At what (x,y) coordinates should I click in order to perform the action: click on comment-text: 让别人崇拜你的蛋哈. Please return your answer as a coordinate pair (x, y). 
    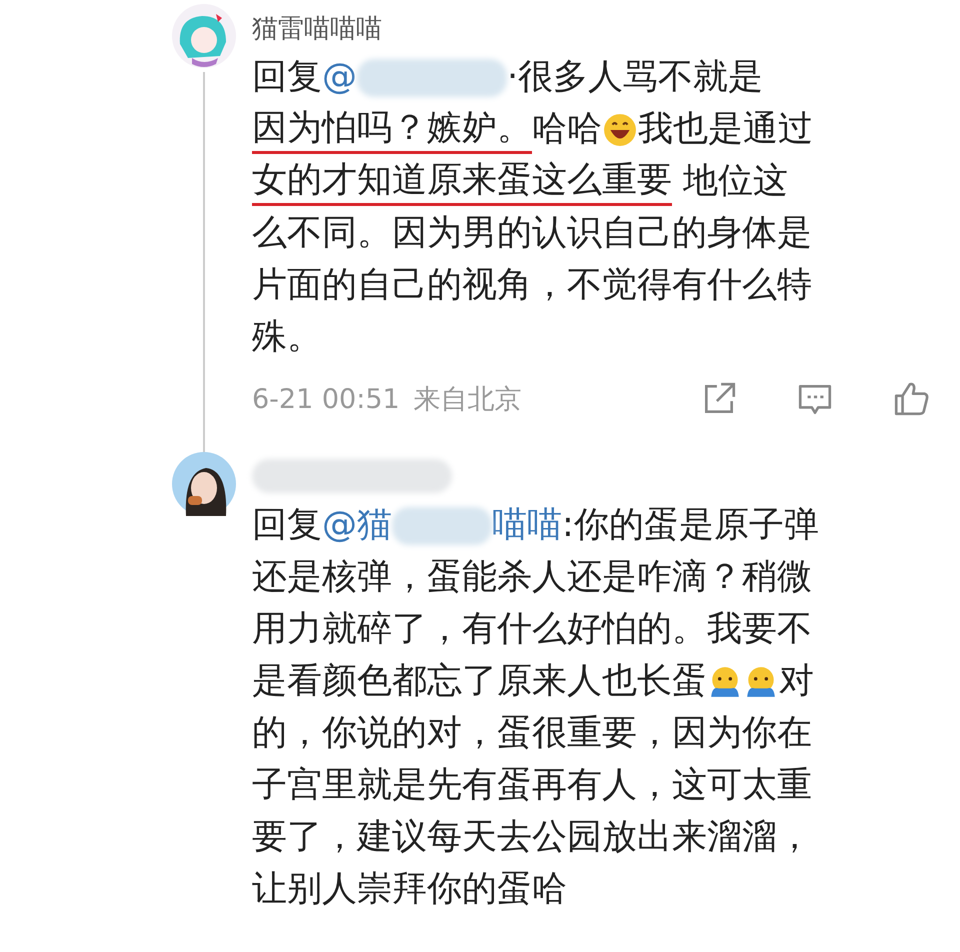
    Looking at the image, I should click on (409, 890).